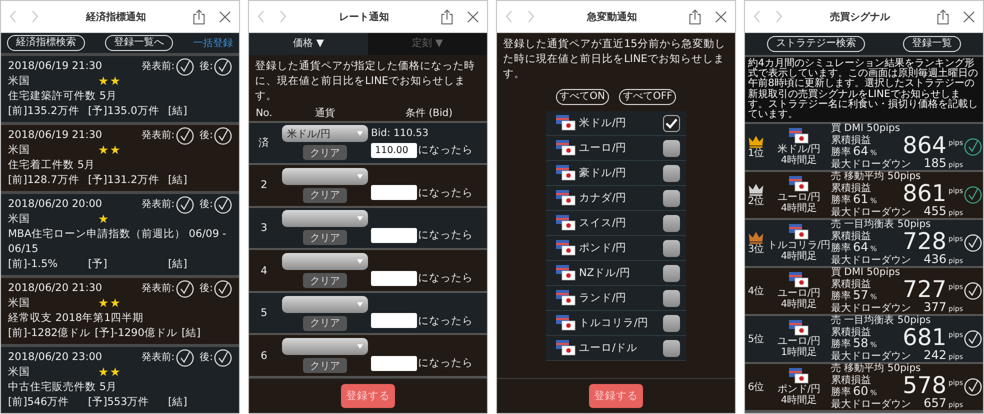 The width and height of the screenshot is (984, 414). I want to click on pill-button: すべてON, so click(582, 97).